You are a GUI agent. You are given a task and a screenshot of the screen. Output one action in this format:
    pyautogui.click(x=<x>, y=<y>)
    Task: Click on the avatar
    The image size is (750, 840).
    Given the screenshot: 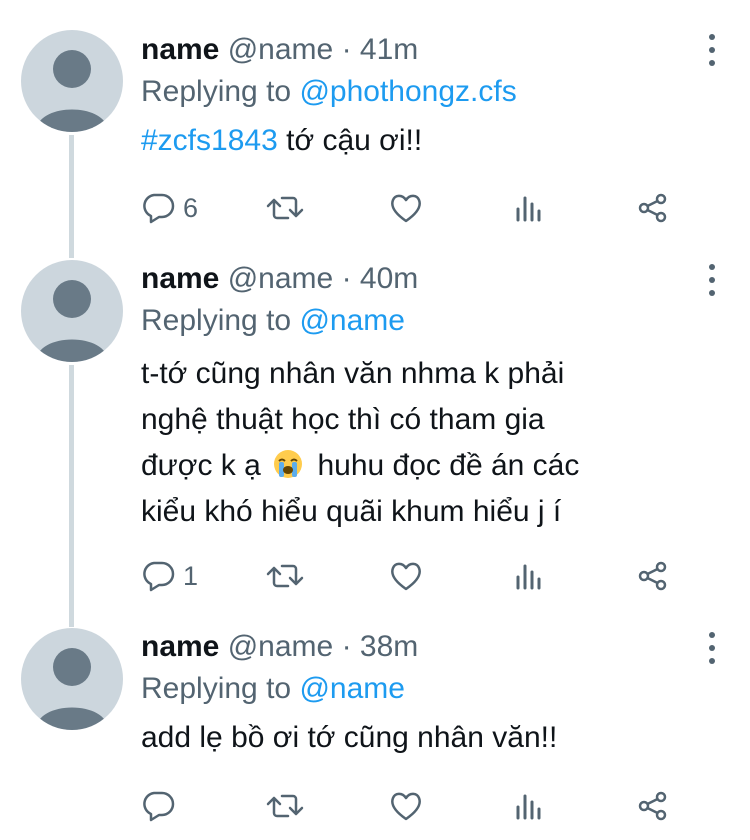 What is the action you would take?
    pyautogui.click(x=72, y=679)
    